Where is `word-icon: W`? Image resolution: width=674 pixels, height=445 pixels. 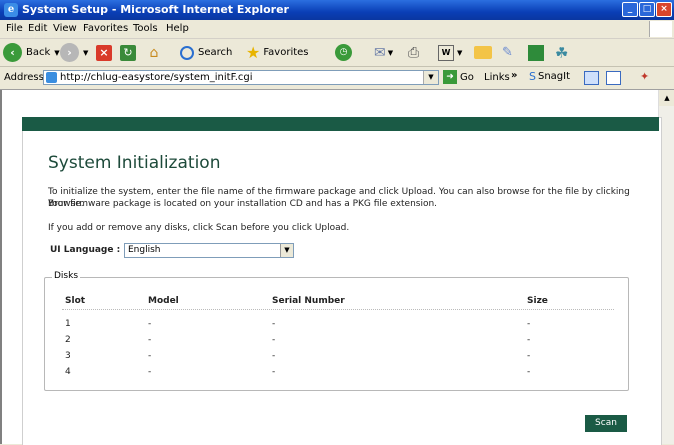 word-icon: W is located at coordinates (446, 52).